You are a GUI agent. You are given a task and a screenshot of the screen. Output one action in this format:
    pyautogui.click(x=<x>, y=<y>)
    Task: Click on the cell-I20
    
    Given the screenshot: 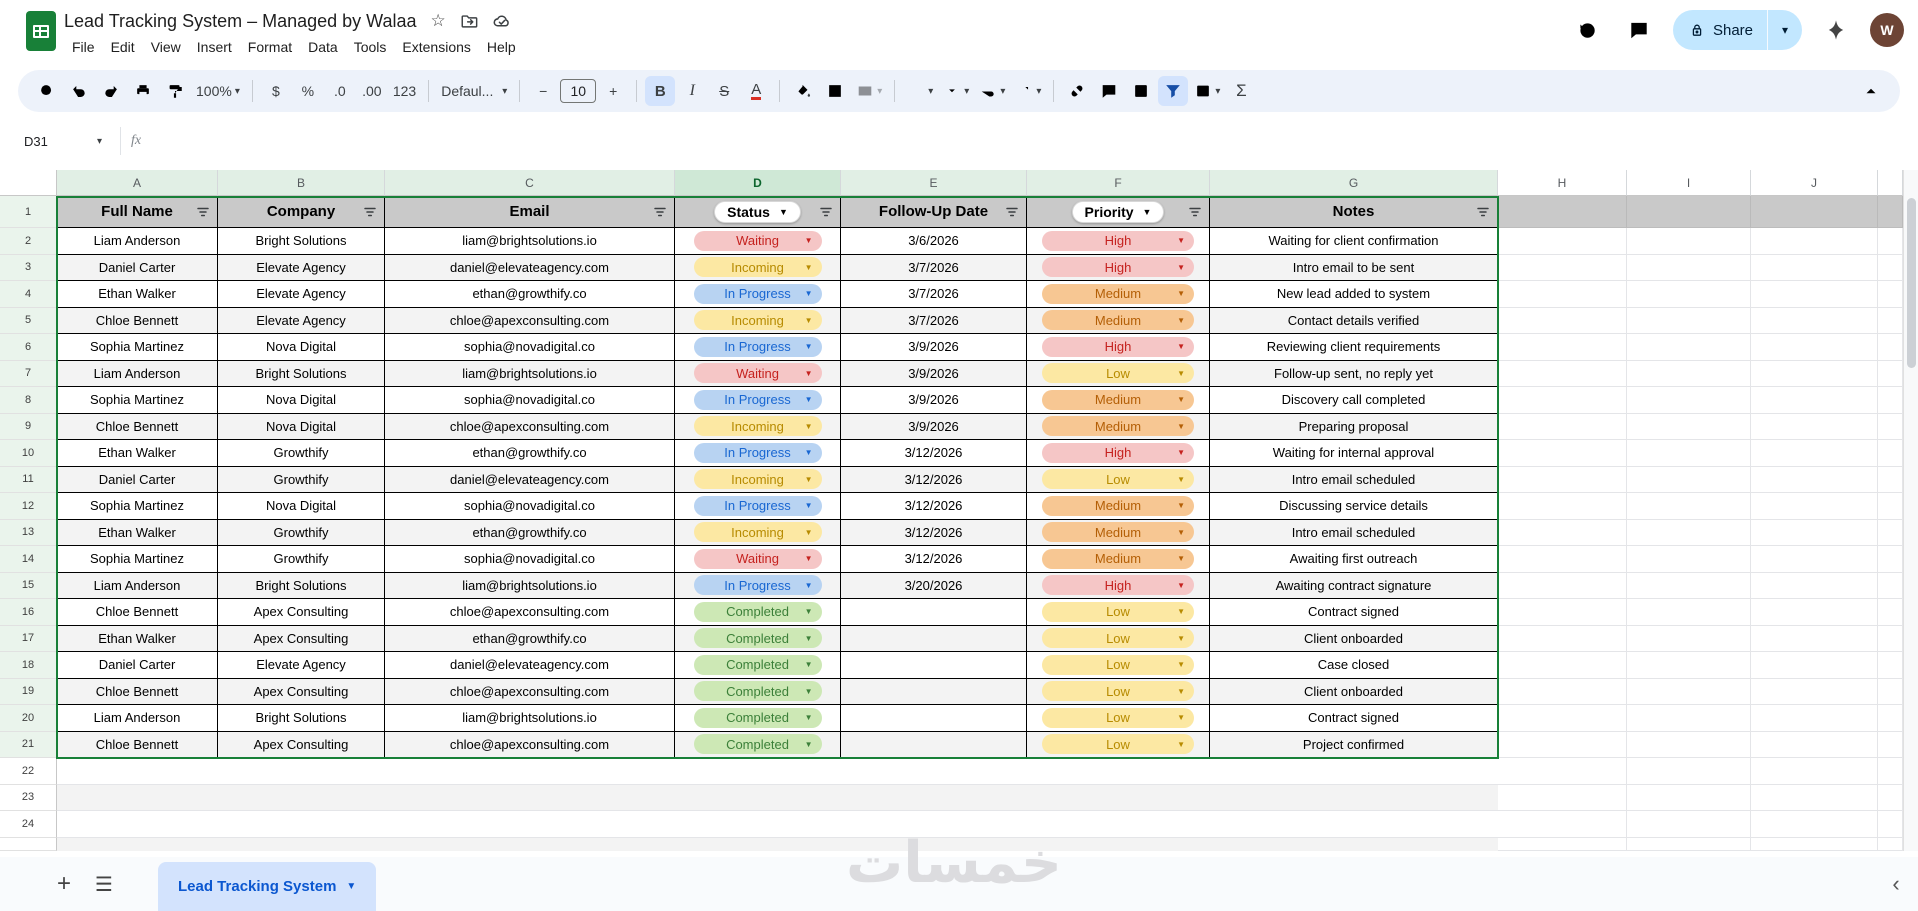 What is the action you would take?
    pyautogui.click(x=1689, y=718)
    